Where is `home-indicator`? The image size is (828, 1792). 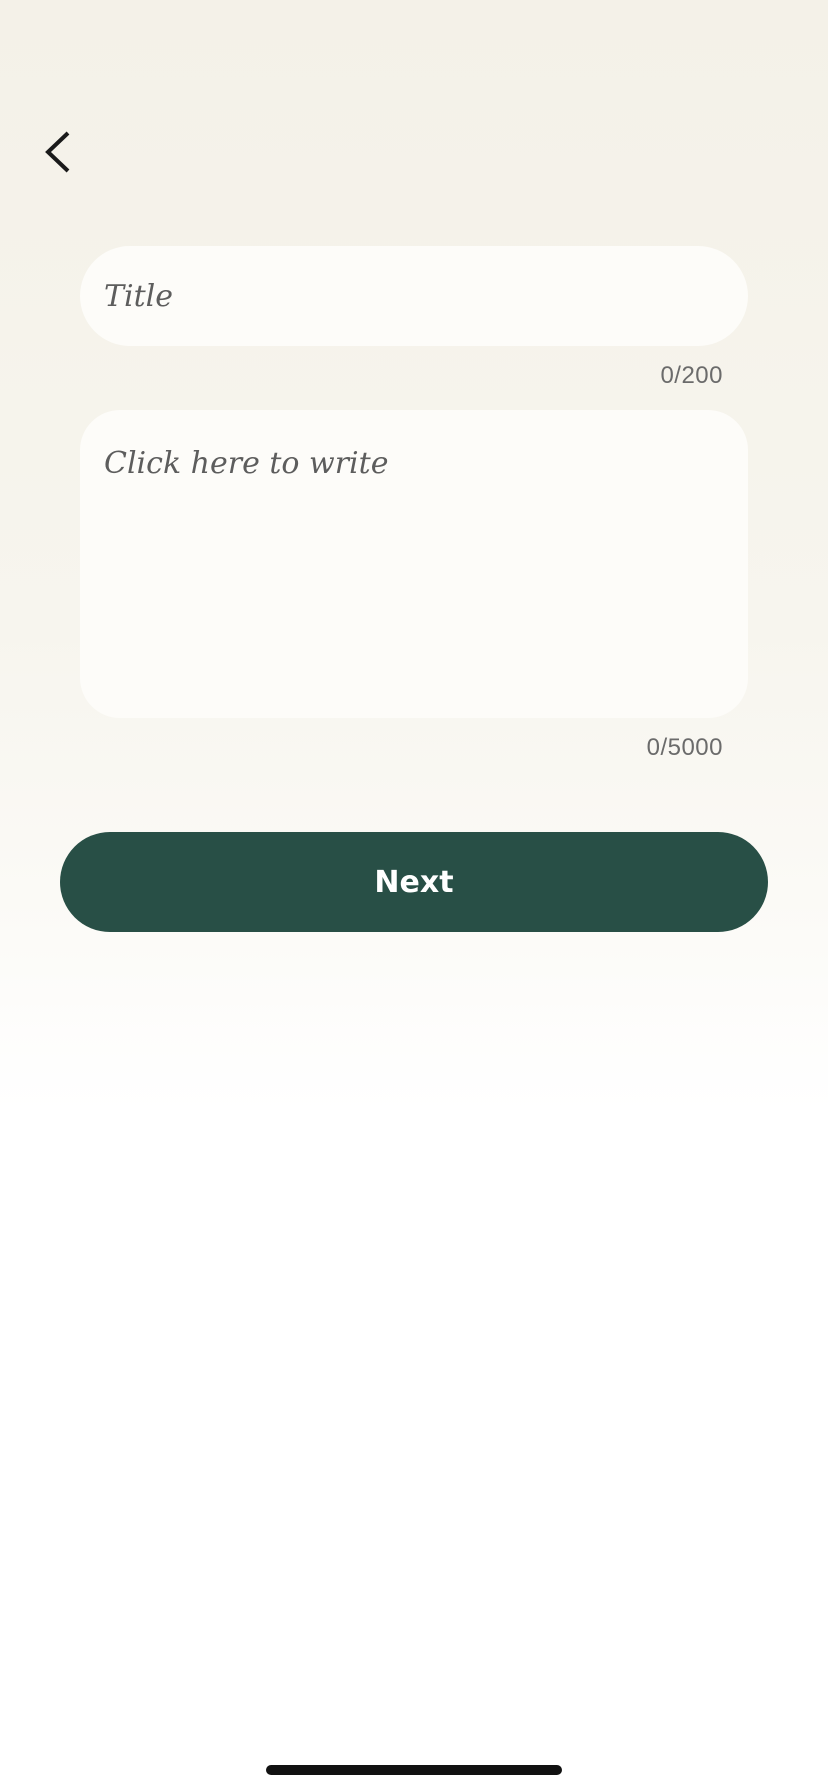
home-indicator is located at coordinates (414, 1770).